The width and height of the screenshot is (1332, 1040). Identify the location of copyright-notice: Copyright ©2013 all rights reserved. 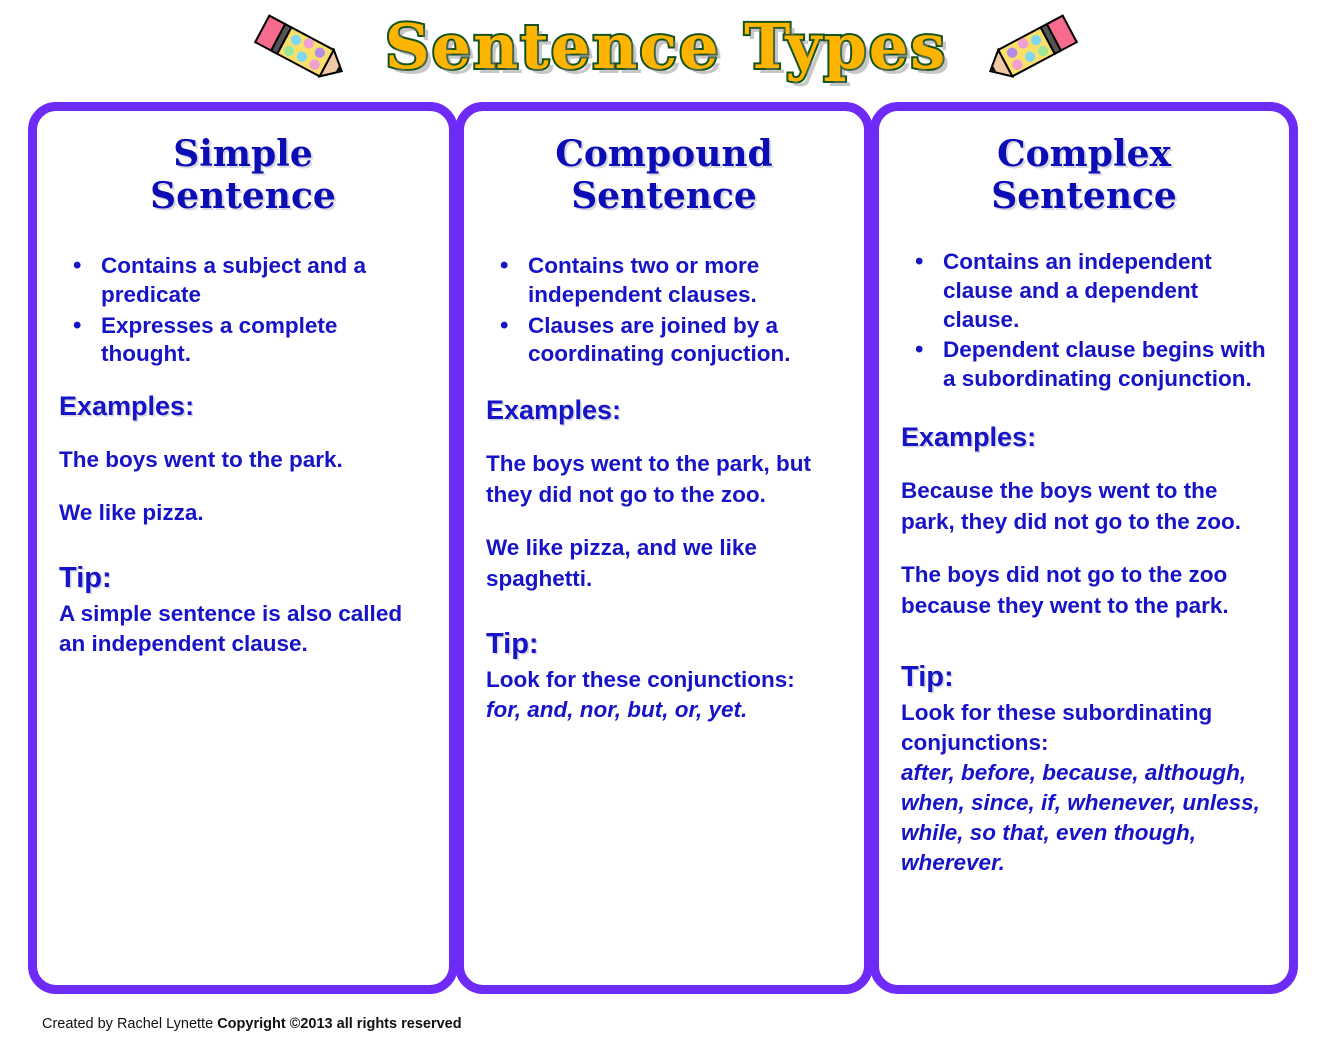
(339, 1024).